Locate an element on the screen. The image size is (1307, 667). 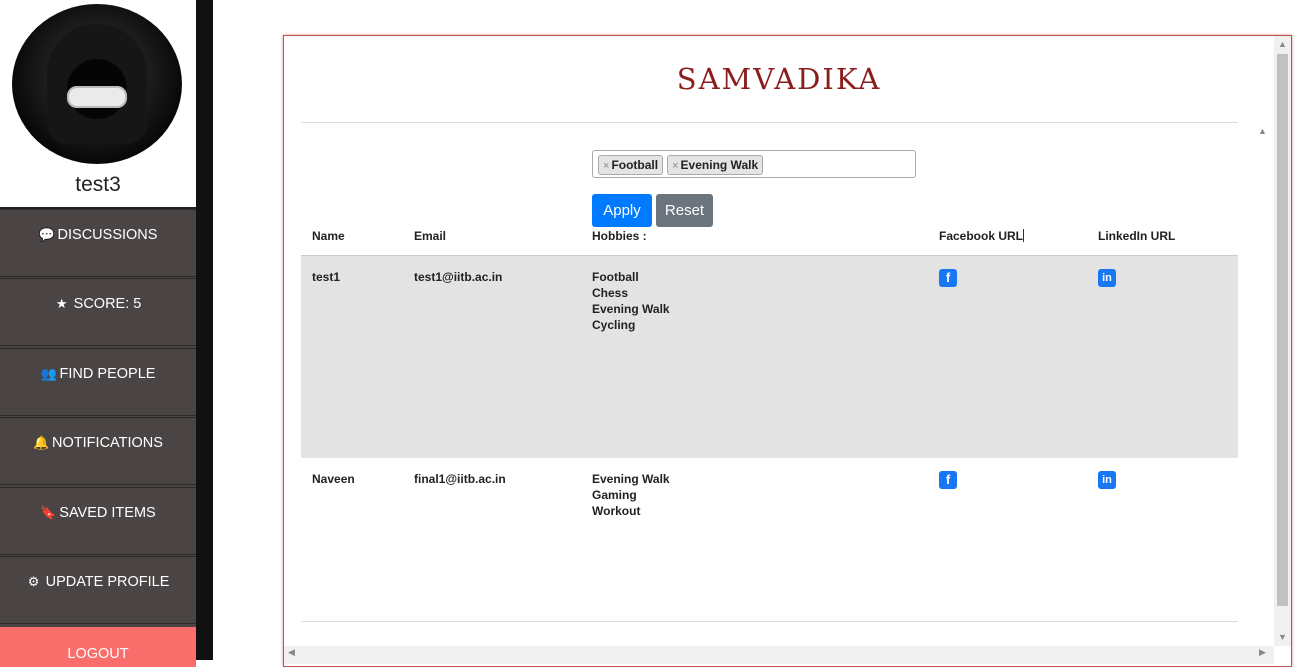
scroll-right-icon: ▶ is located at coordinates (1262, 652).